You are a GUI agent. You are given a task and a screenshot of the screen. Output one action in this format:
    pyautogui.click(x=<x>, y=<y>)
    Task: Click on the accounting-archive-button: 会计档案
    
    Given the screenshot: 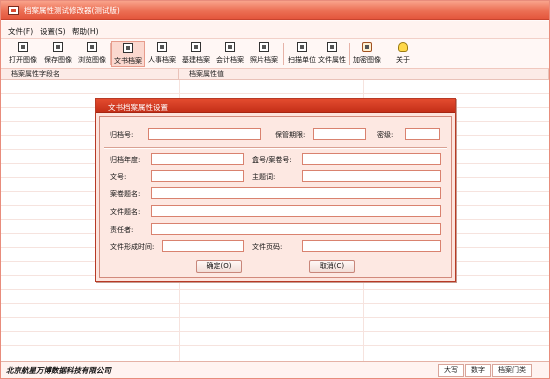 What is the action you would take?
    pyautogui.click(x=230, y=54)
    